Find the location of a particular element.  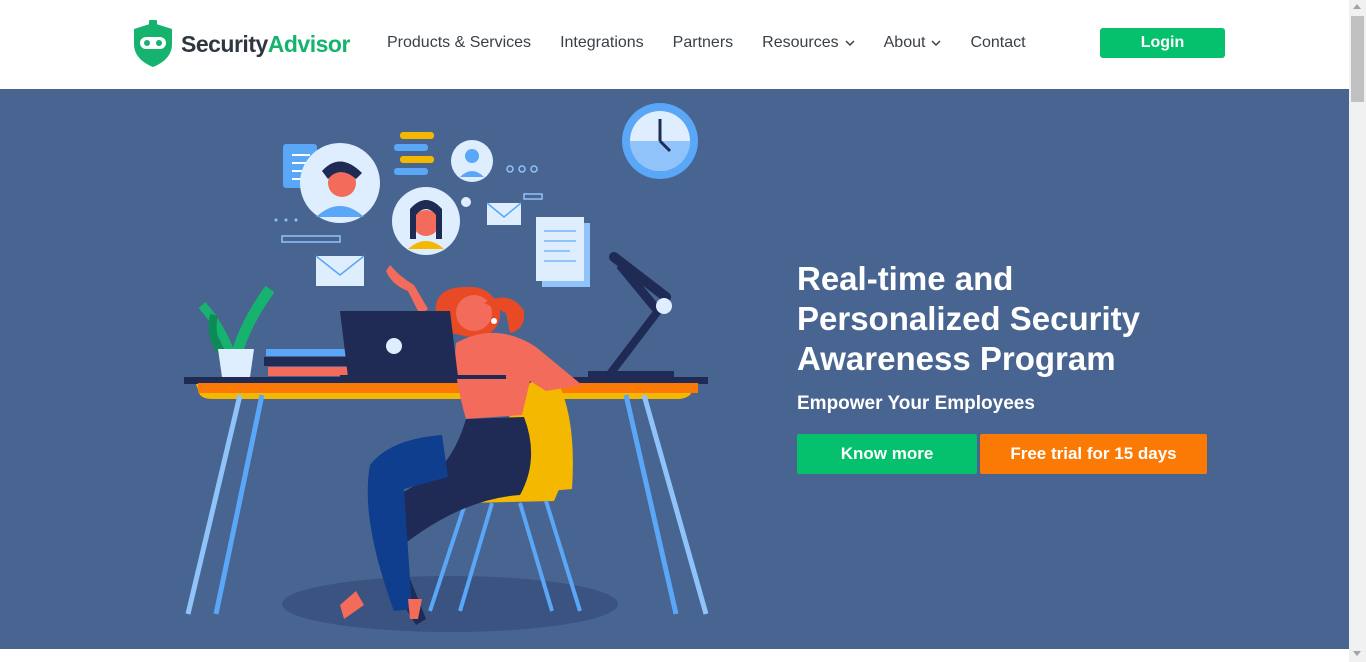

brand-logo: SecurityAdvisor is located at coordinates (240, 44).